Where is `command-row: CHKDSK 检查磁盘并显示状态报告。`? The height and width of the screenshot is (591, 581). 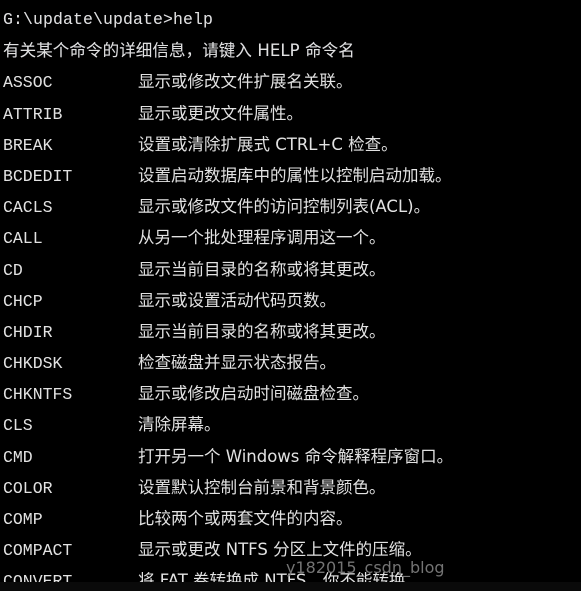
command-row: CHKDSK 检查磁盘并显示状态报告。 is located at coordinates (292, 362).